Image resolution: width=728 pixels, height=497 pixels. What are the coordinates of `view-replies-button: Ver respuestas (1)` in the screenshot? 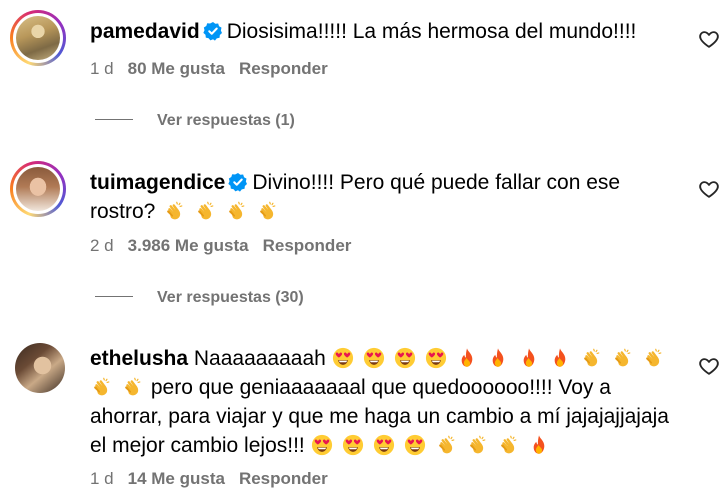 It's located at (195, 121).